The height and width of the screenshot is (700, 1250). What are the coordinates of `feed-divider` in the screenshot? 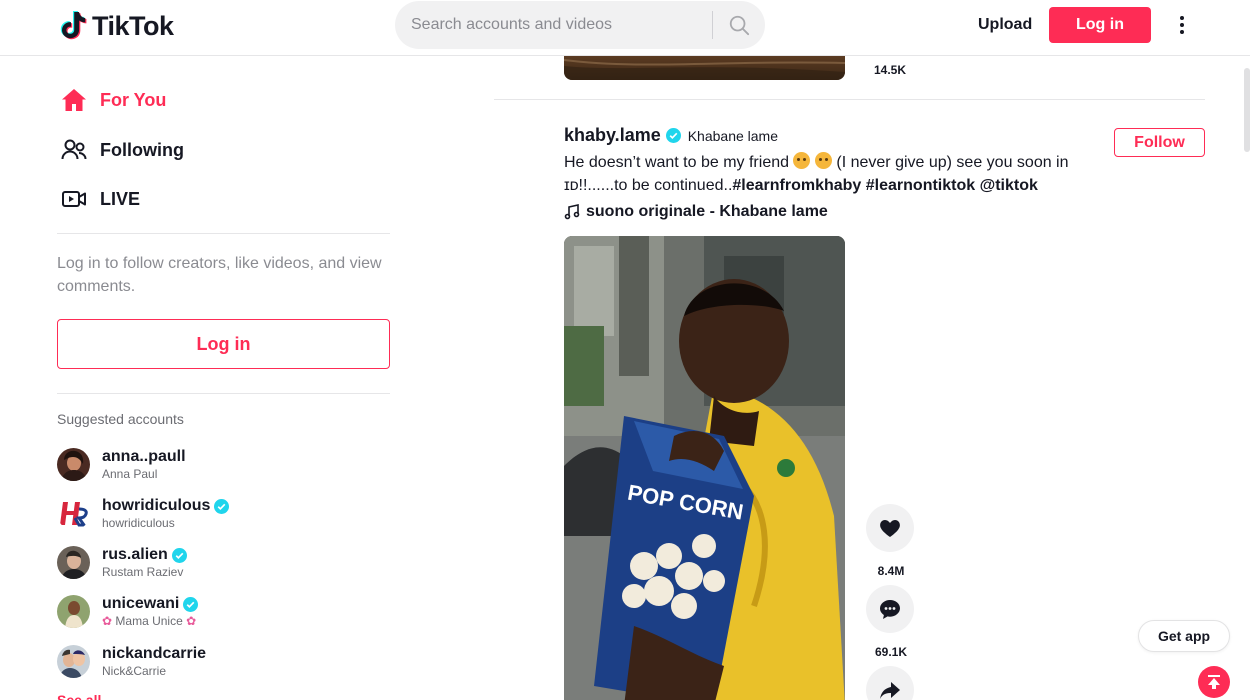 It's located at (849, 99).